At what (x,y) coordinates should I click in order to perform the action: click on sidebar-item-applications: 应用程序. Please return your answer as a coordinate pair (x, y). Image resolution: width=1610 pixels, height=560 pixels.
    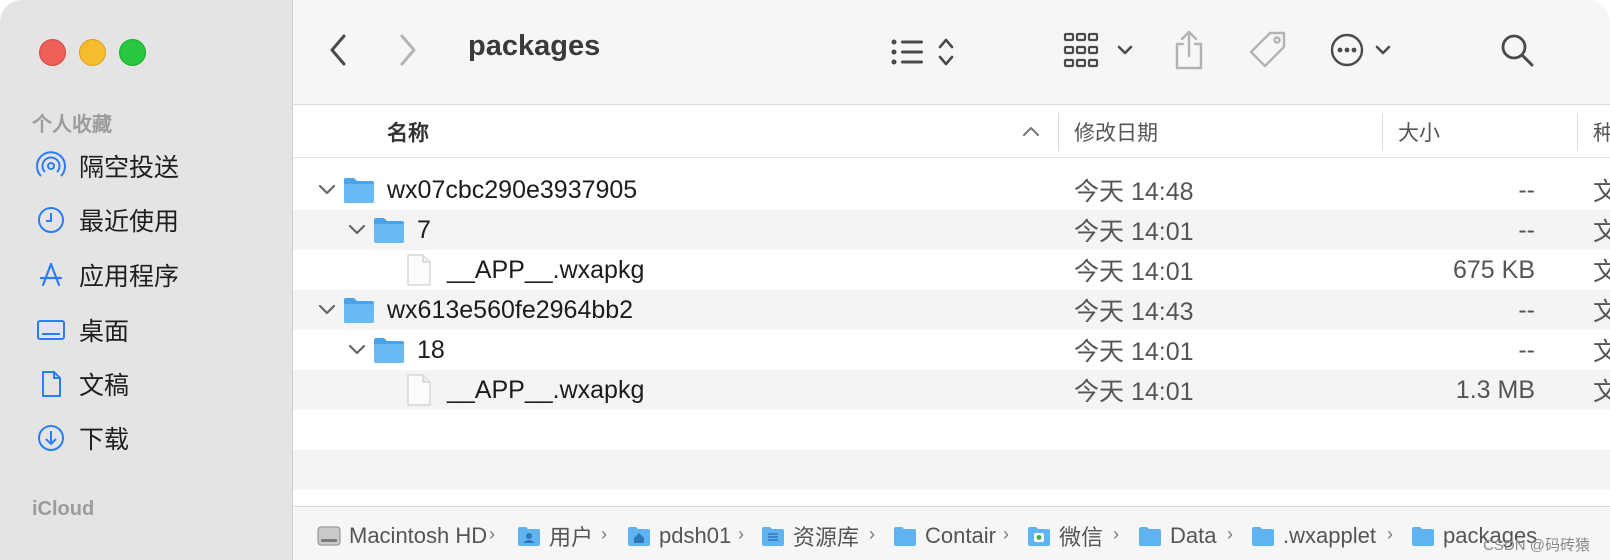
    Looking at the image, I should click on (154, 275).